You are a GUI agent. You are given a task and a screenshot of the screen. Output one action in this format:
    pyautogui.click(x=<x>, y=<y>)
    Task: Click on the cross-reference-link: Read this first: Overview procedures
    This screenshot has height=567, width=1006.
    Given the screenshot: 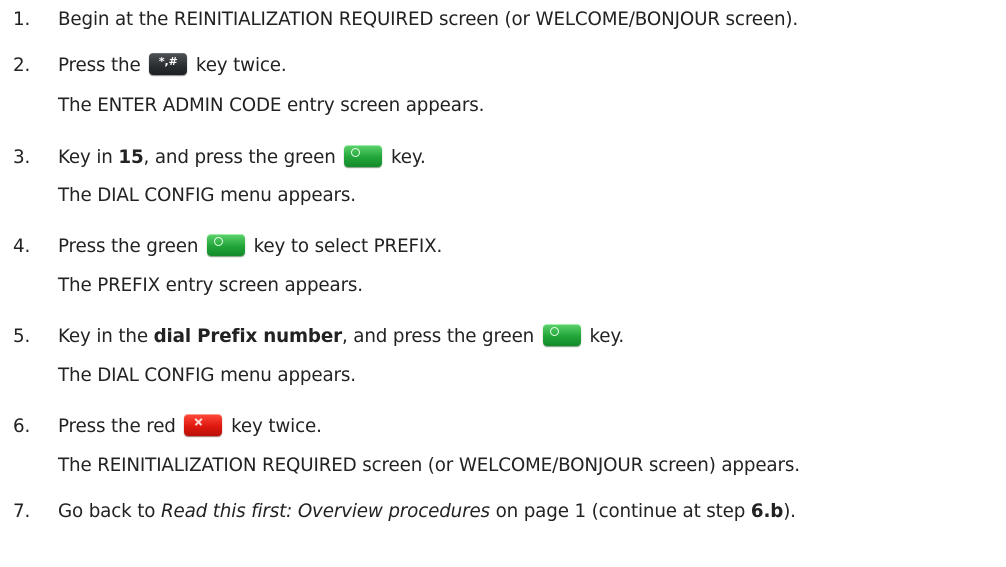 What is the action you would take?
    pyautogui.click(x=325, y=511)
    